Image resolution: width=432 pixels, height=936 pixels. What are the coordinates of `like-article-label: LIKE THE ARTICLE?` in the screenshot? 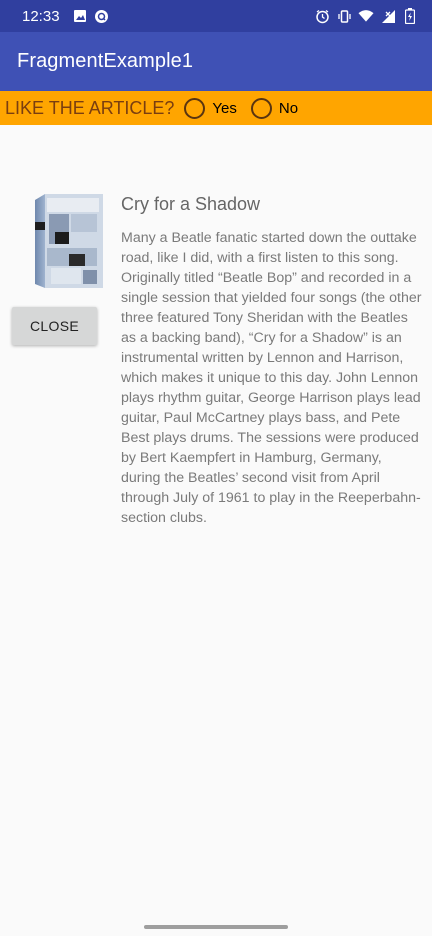 It's located at (90, 107).